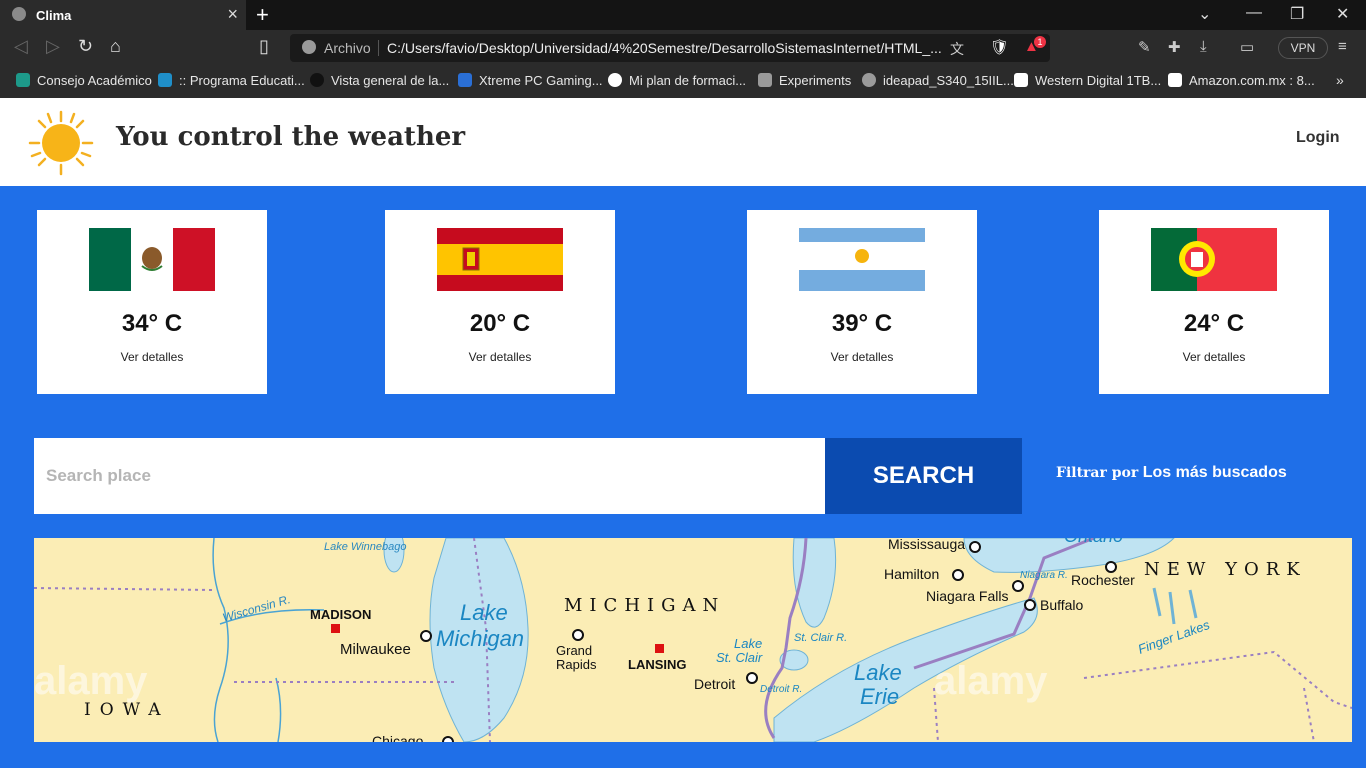 The image size is (1366, 768). What do you see at coordinates (1214, 259) in the screenshot?
I see `portugal-flag-icon` at bounding box center [1214, 259].